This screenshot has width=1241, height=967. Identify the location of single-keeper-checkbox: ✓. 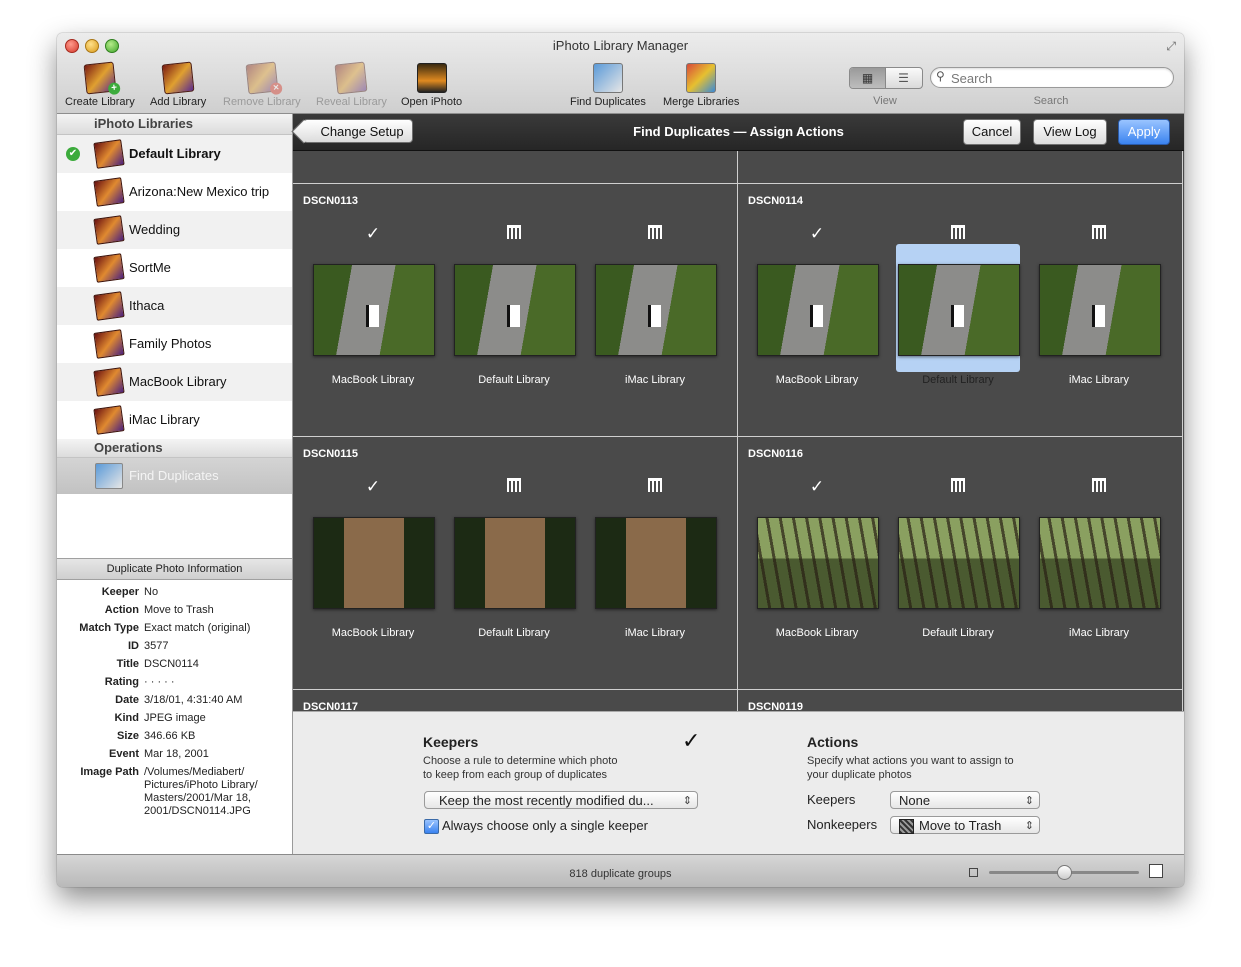
(431, 826).